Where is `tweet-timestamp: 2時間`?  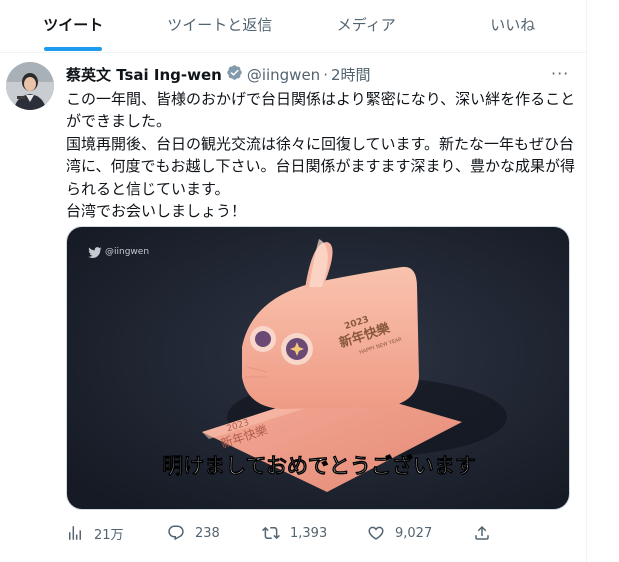 tweet-timestamp: 2時間 is located at coordinates (351, 74).